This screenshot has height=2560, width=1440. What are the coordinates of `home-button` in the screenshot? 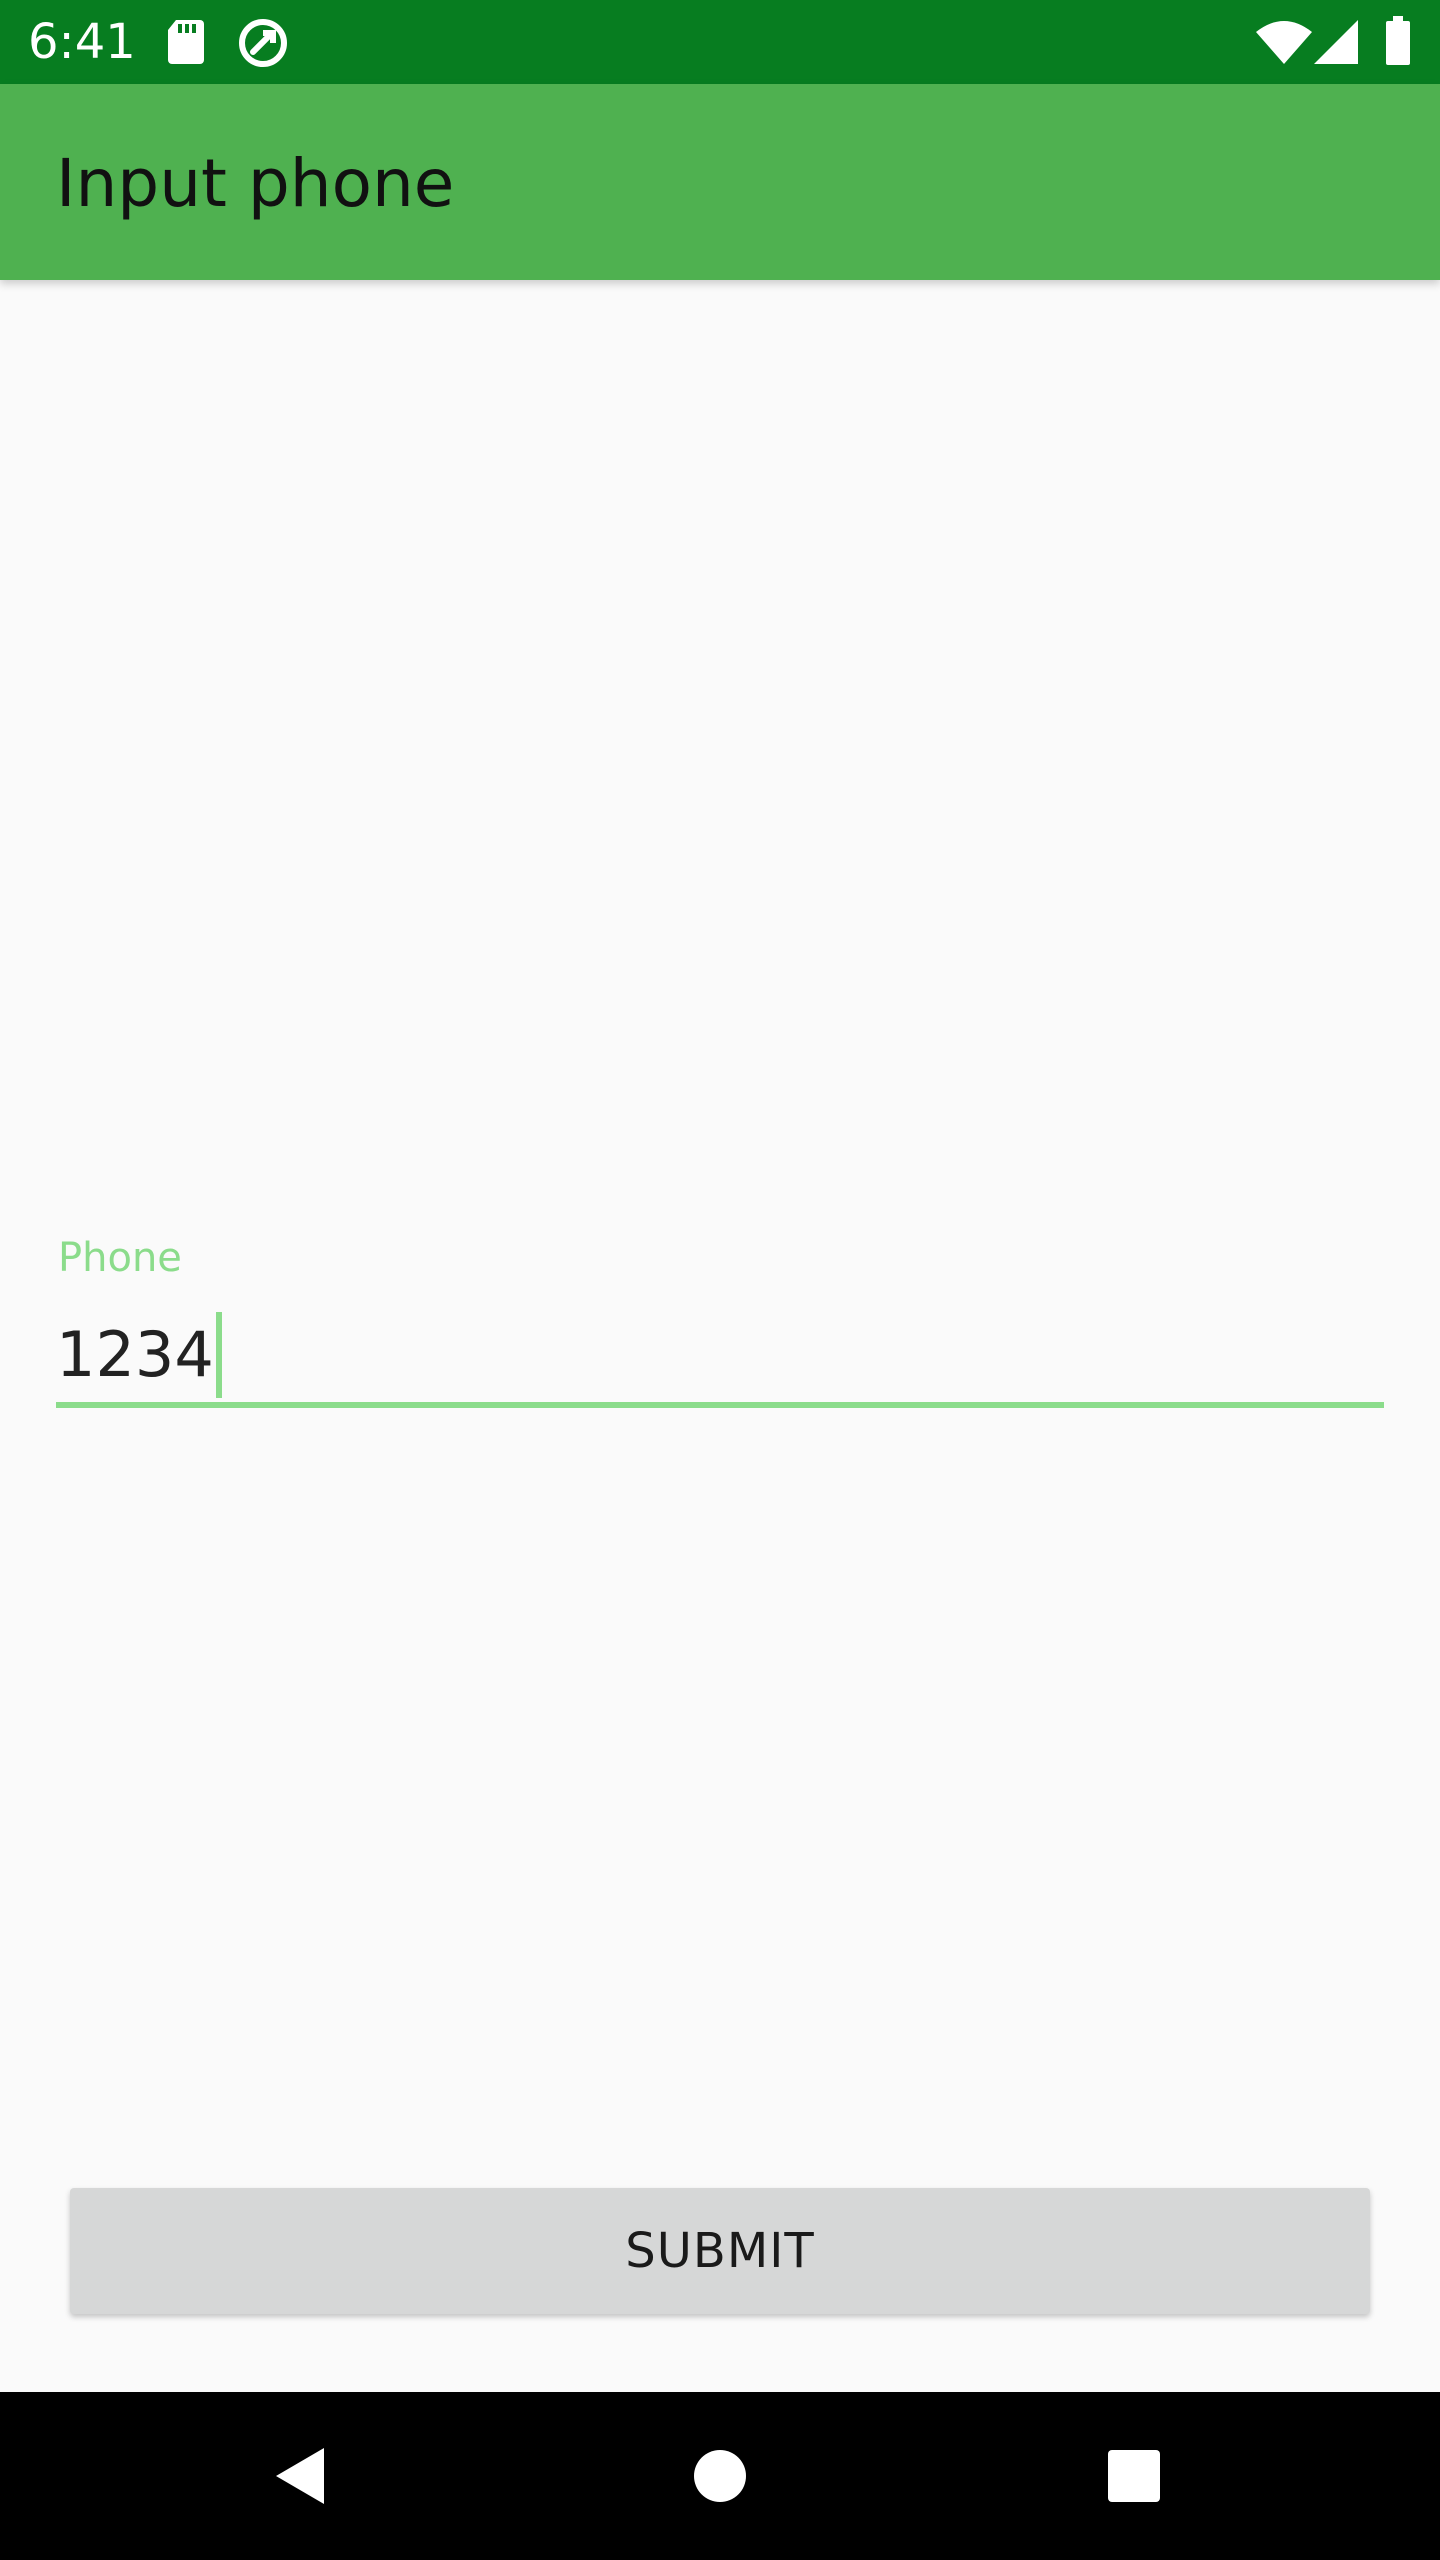 It's located at (720, 2476).